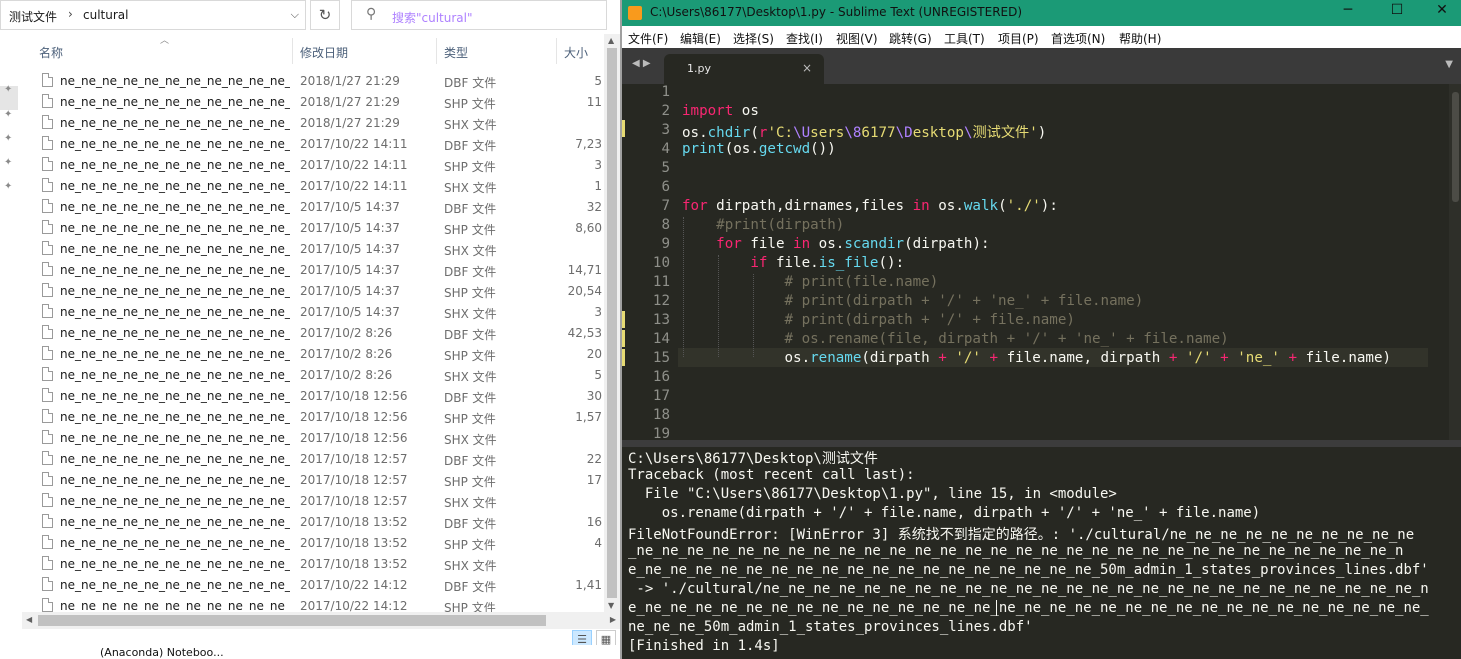 This screenshot has width=1461, height=659. Describe the element at coordinates (753, 38) in the screenshot. I see `menu-selection: 选择(S)` at that location.